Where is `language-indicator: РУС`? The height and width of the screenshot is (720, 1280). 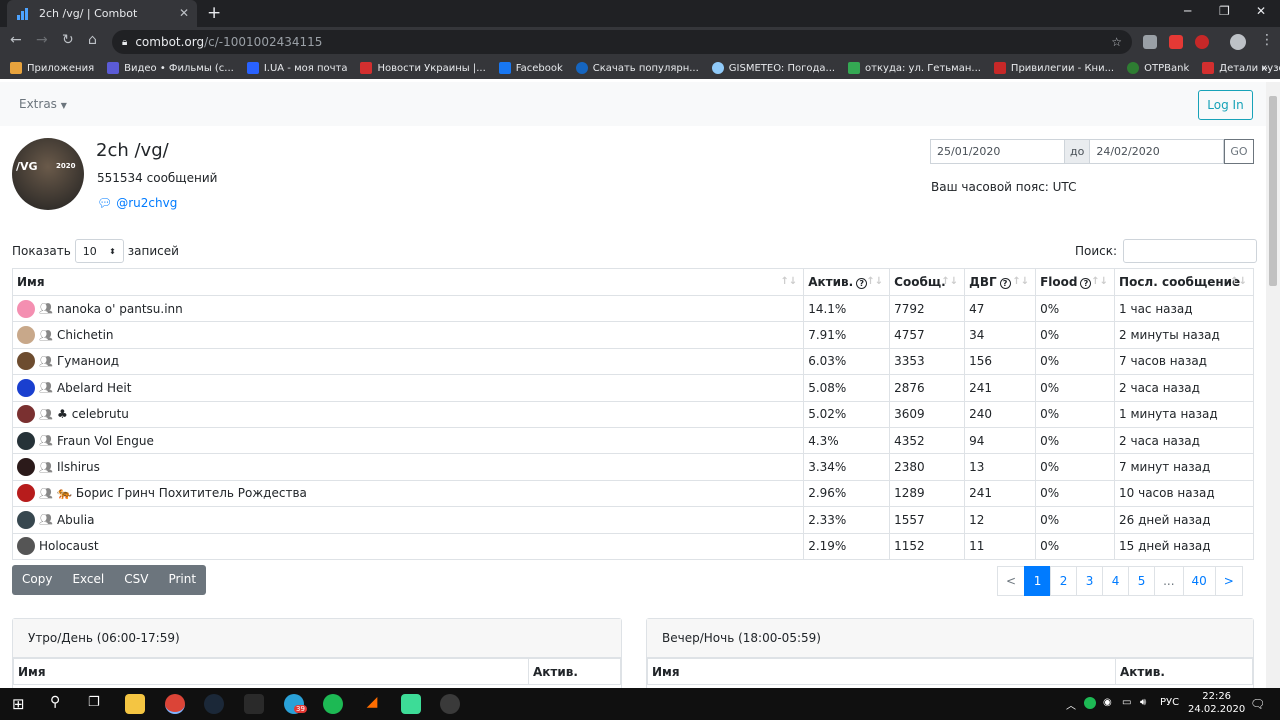 language-indicator: РУС is located at coordinates (1169, 702).